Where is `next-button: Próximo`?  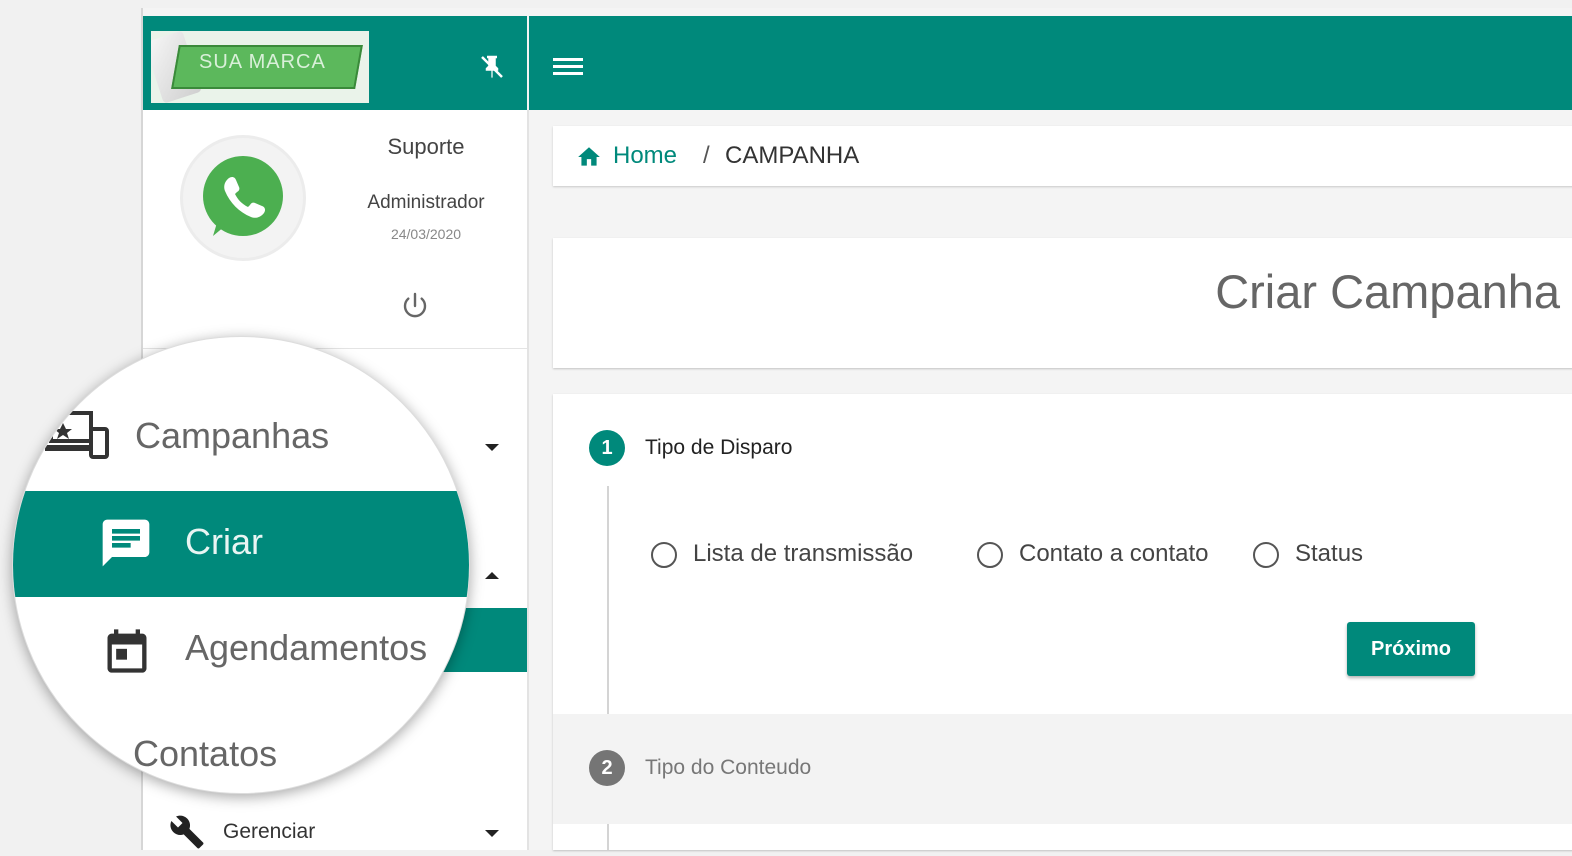 next-button: Próximo is located at coordinates (1411, 649).